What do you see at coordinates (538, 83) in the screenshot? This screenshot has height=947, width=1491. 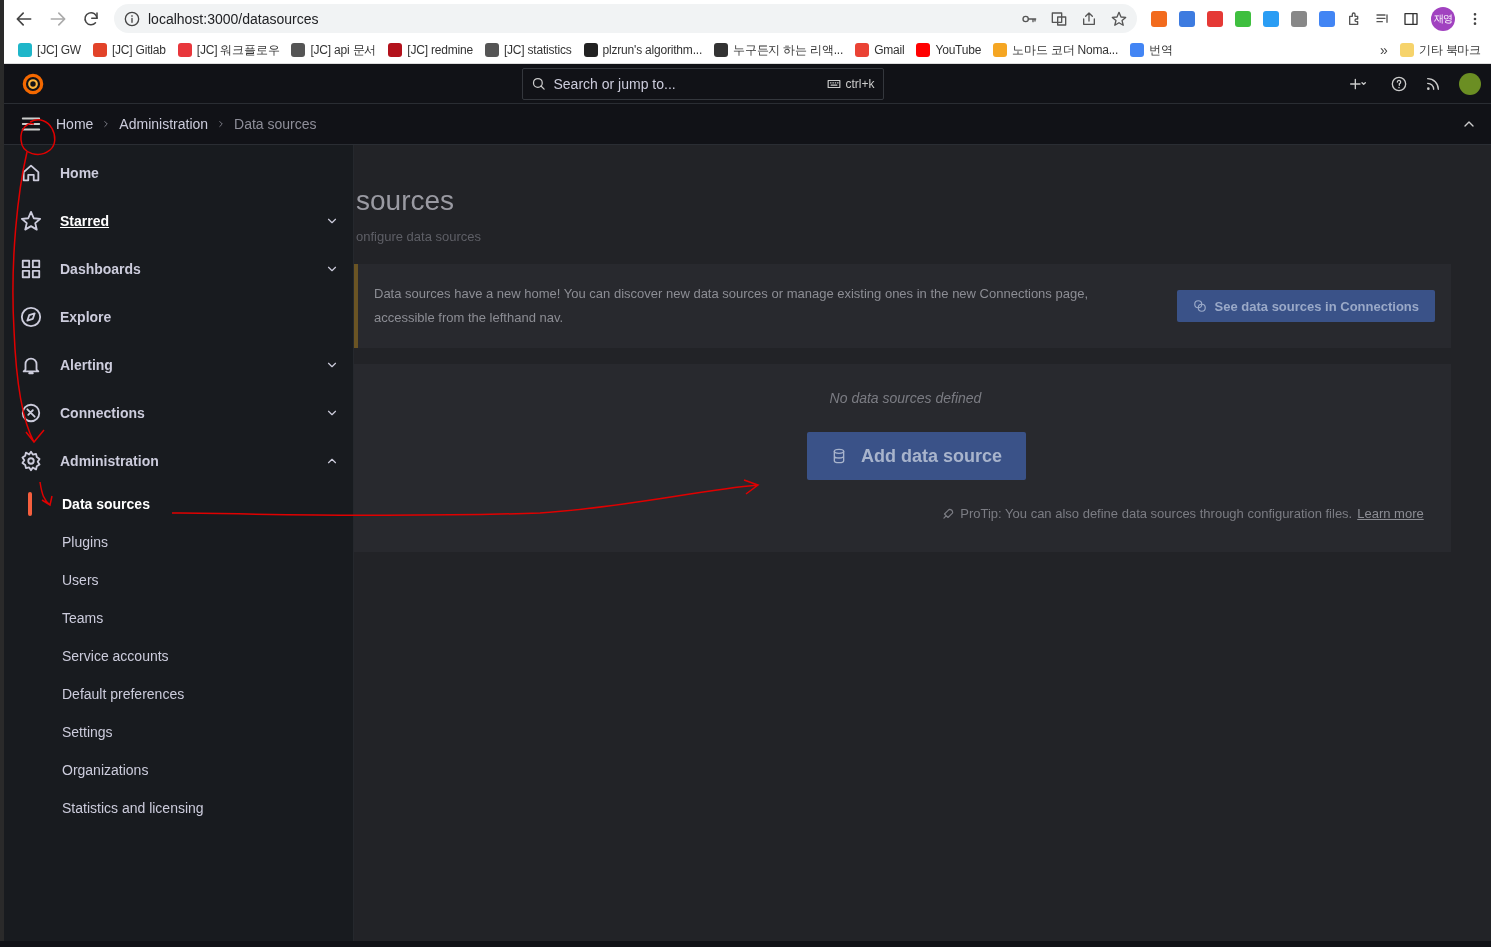 I see `search-icon` at bounding box center [538, 83].